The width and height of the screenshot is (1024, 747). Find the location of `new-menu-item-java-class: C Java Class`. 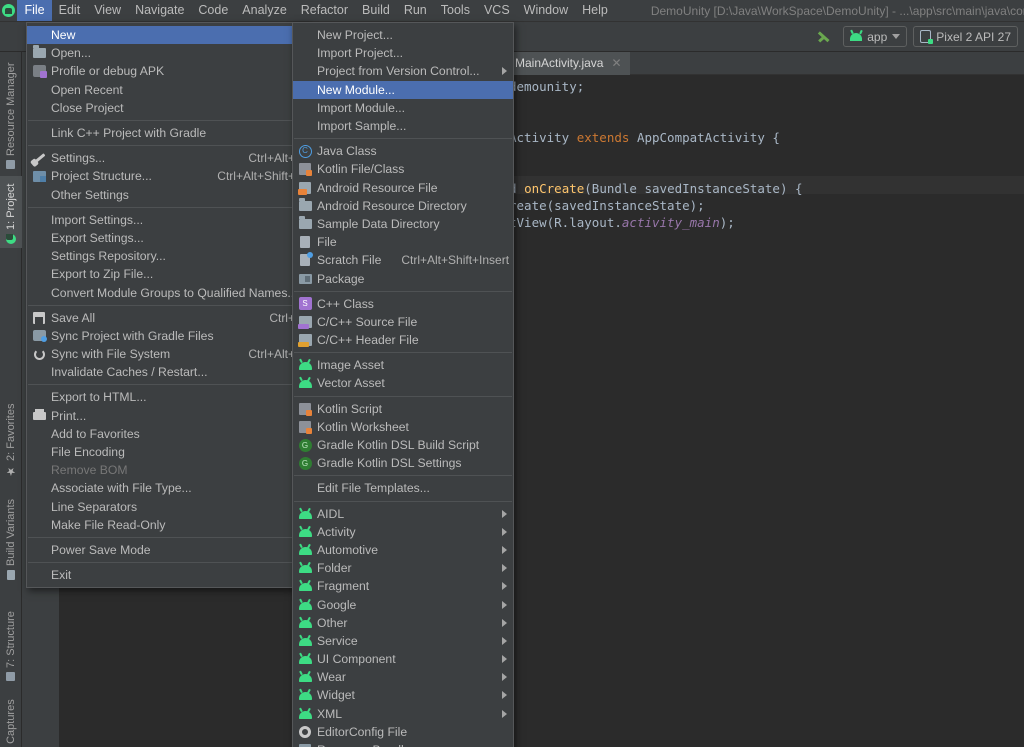

new-menu-item-java-class: C Java Class is located at coordinates (403, 151).